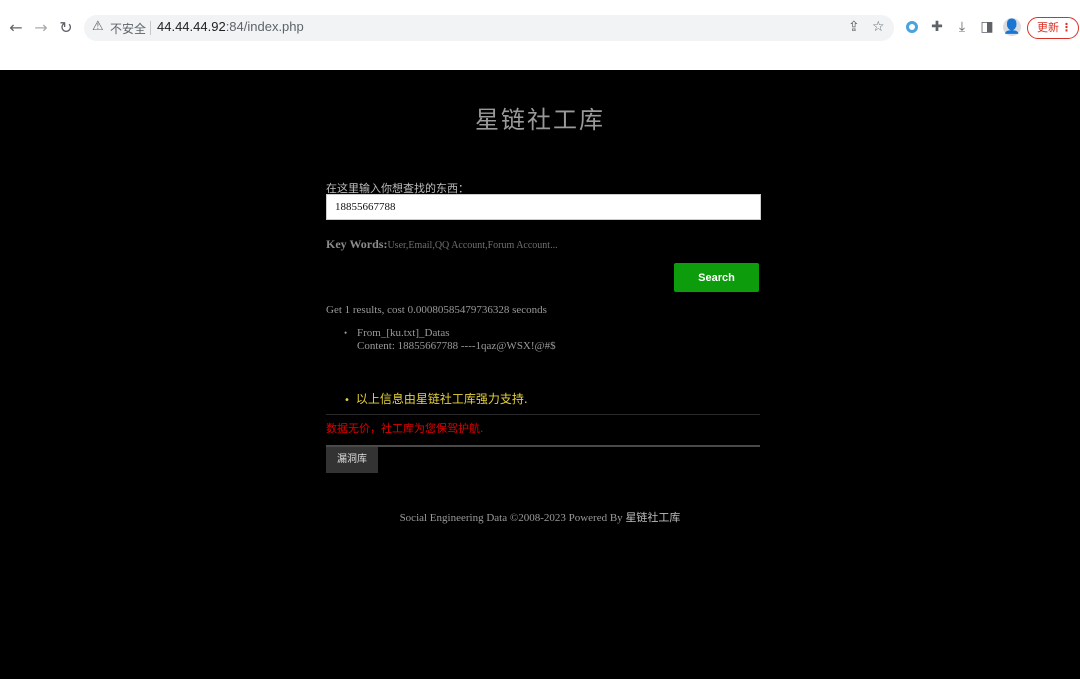 The image size is (1080, 679). Describe the element at coordinates (543, 414) in the screenshot. I see `divider` at that location.